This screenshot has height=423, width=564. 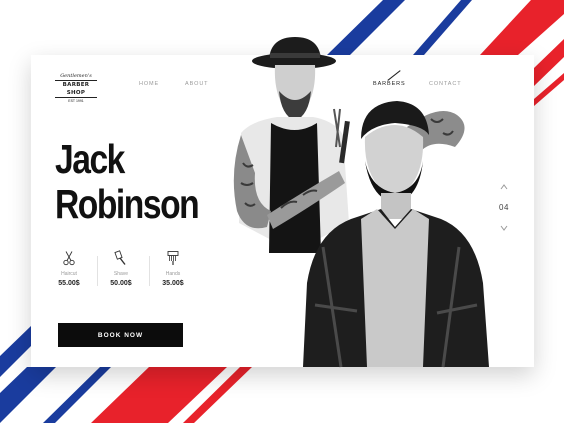 What do you see at coordinates (173, 274) in the screenshot?
I see `service-name: Hands` at bounding box center [173, 274].